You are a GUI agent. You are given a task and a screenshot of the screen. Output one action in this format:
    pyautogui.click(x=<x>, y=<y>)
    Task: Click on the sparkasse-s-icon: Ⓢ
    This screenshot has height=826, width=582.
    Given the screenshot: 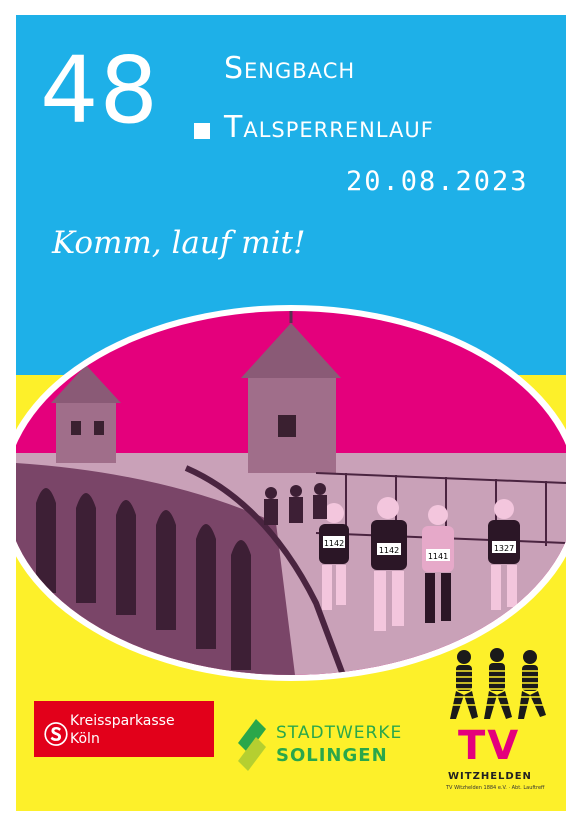 What is the action you would take?
    pyautogui.click(x=56, y=735)
    